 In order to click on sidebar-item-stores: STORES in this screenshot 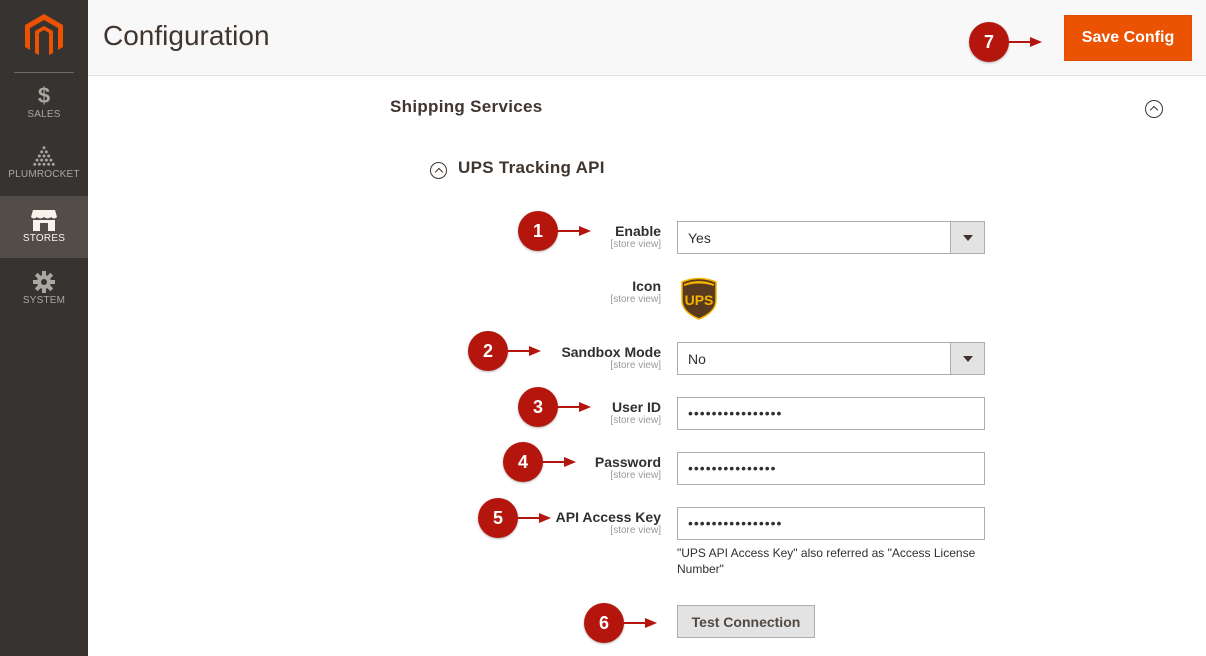, I will do `click(44, 227)`.